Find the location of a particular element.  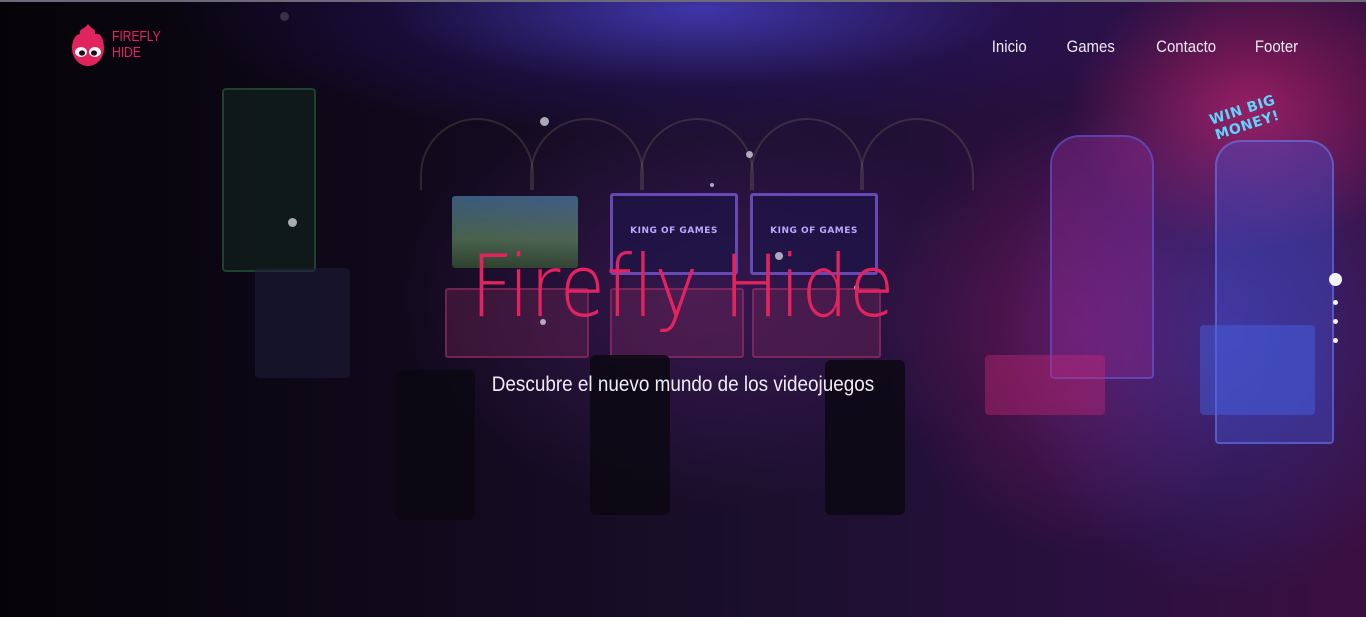

nav-item-games: Games is located at coordinates (1091, 47).